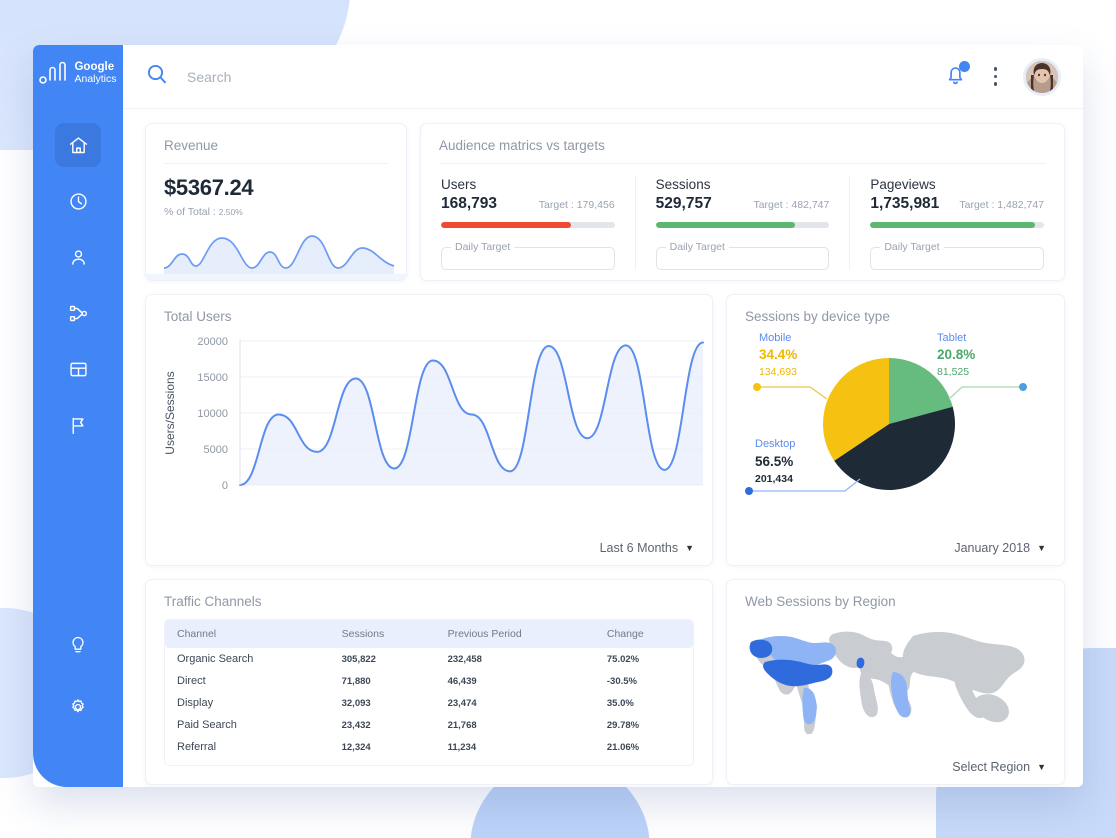 This screenshot has width=1116, height=838. What do you see at coordinates (157, 76) in the screenshot?
I see `search-icon` at bounding box center [157, 76].